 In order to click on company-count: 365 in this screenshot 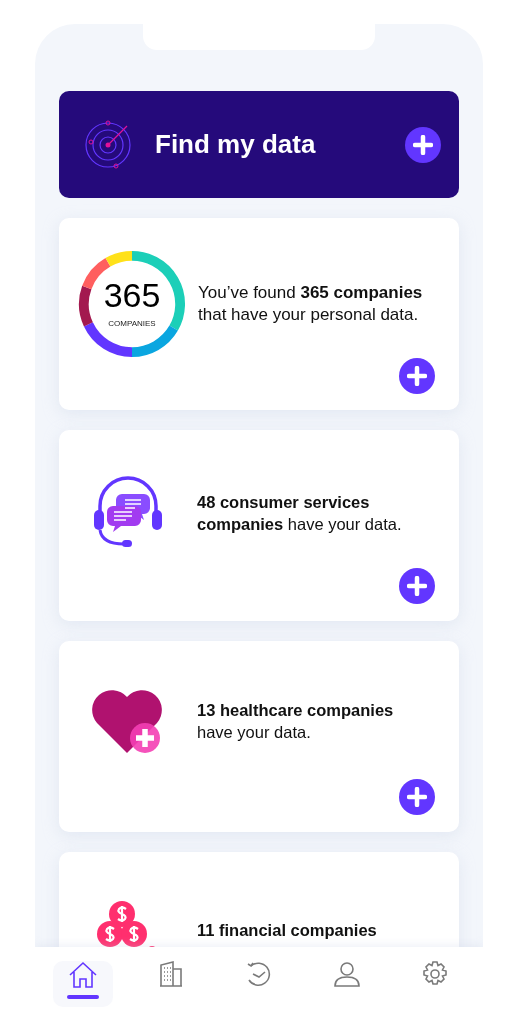, I will do `click(132, 295)`.